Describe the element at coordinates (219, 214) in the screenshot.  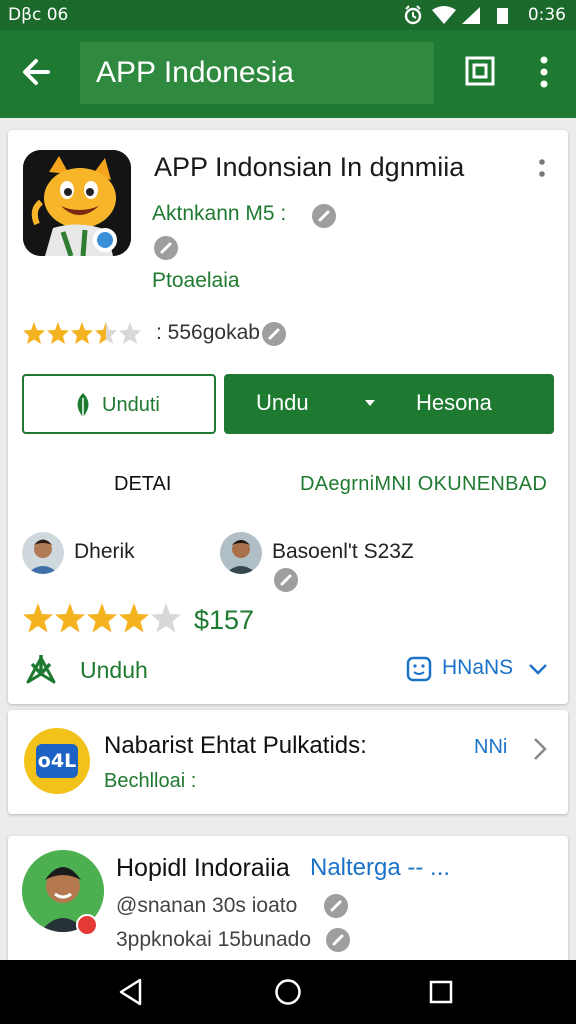
I see `developer-name: Aktnkann M5 :` at that location.